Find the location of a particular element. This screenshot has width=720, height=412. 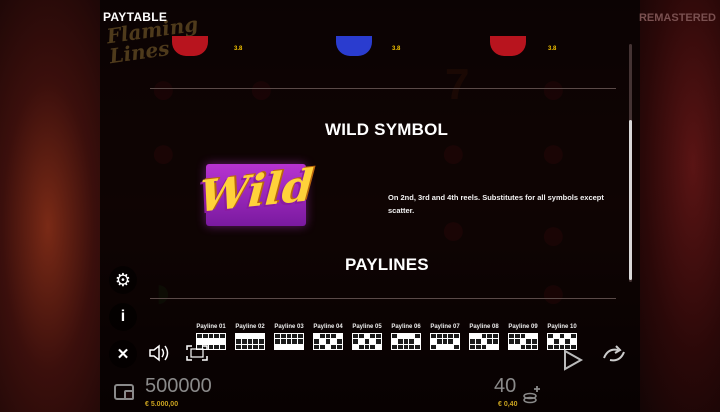

settings-button: ⚙ is located at coordinates (123, 280).